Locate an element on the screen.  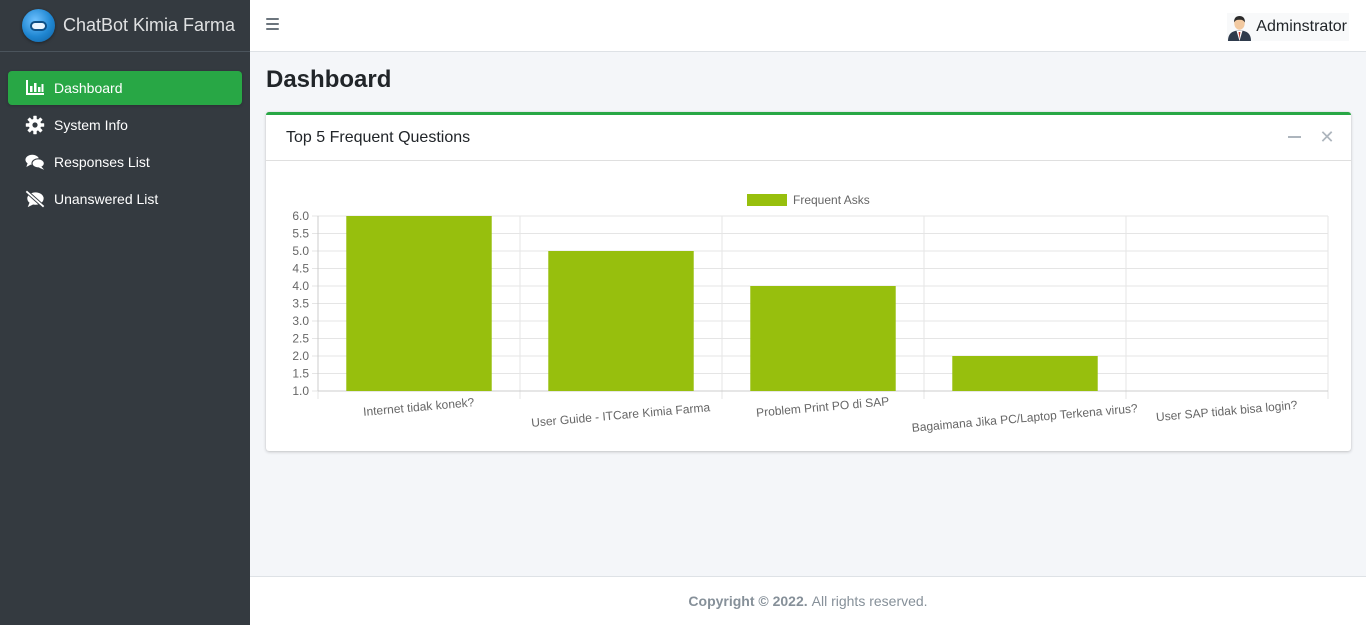
x-tick-label: User SAP tidak bisa login? is located at coordinates (1226, 411).